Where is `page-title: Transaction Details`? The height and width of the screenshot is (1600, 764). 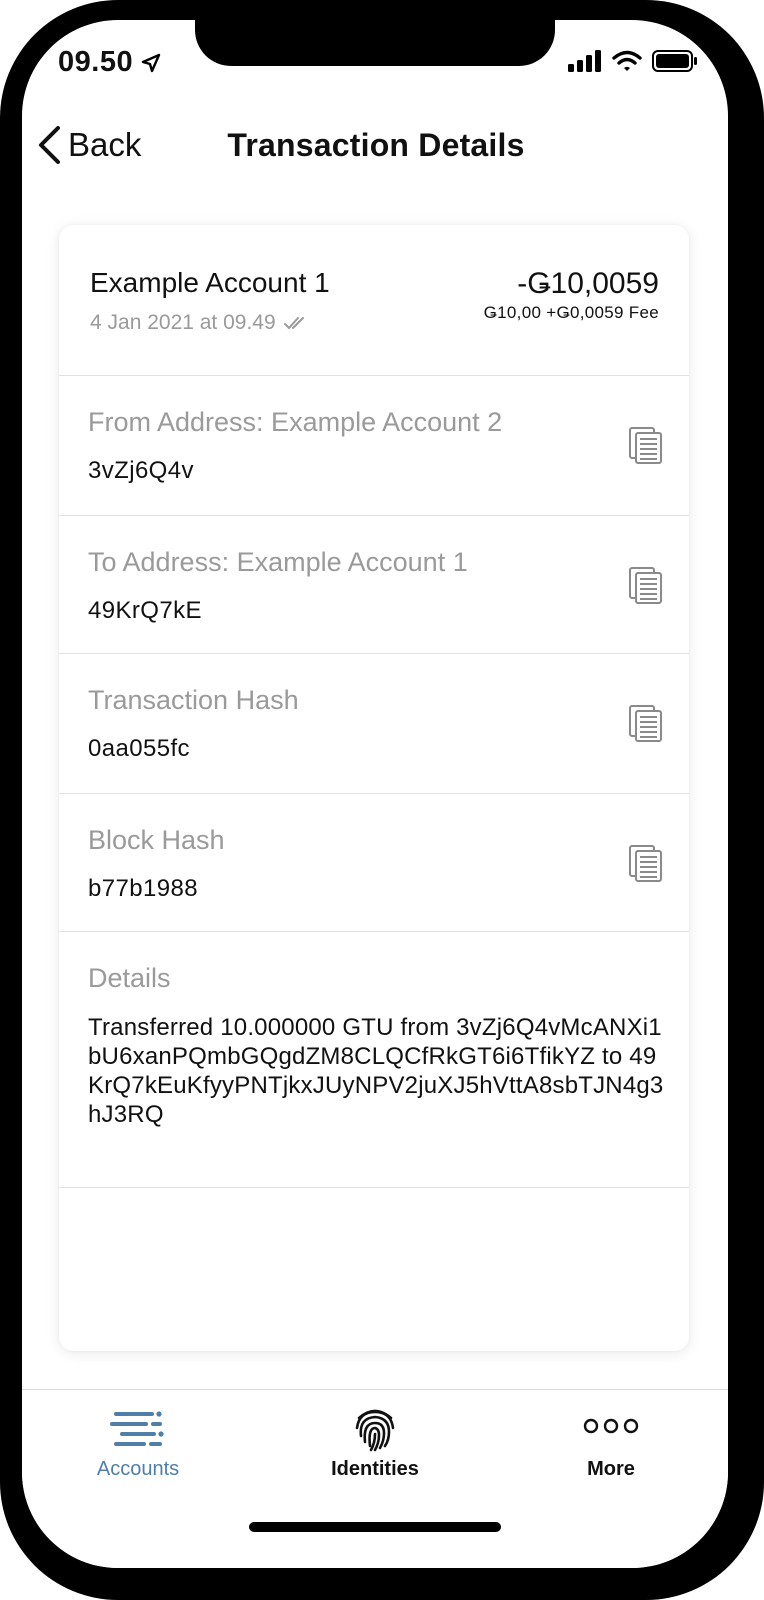 page-title: Transaction Details is located at coordinates (376, 145).